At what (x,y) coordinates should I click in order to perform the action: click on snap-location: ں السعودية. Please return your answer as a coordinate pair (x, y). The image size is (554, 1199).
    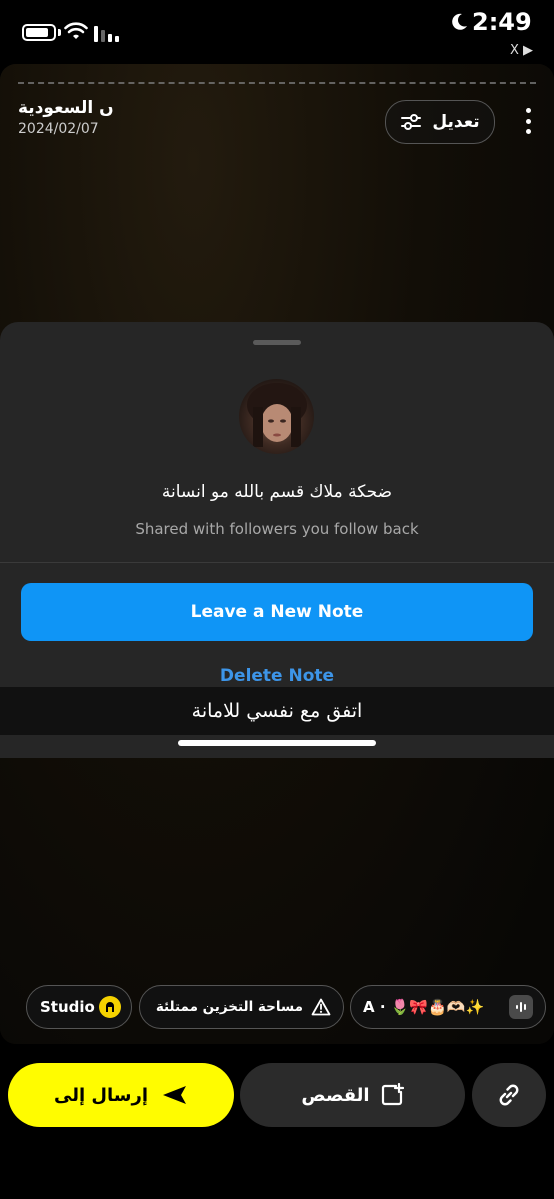
    Looking at the image, I should click on (66, 108).